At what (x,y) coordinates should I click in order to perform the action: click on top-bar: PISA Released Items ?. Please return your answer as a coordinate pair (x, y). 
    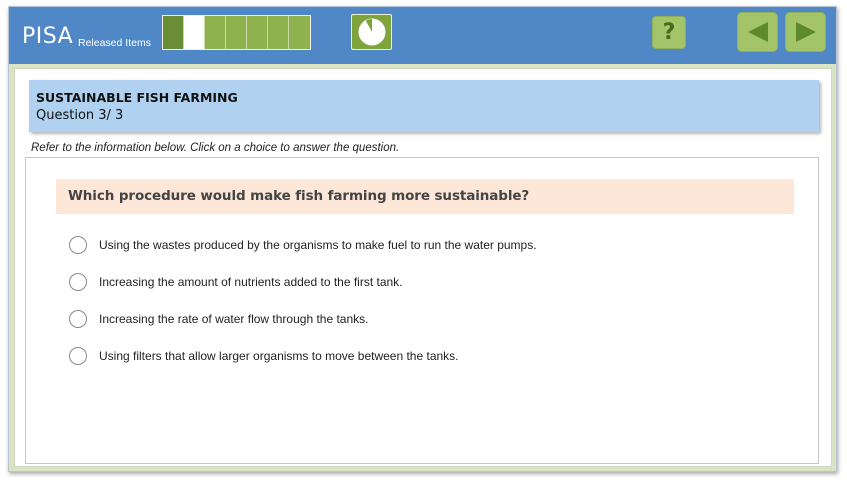
    Looking at the image, I should click on (422, 35).